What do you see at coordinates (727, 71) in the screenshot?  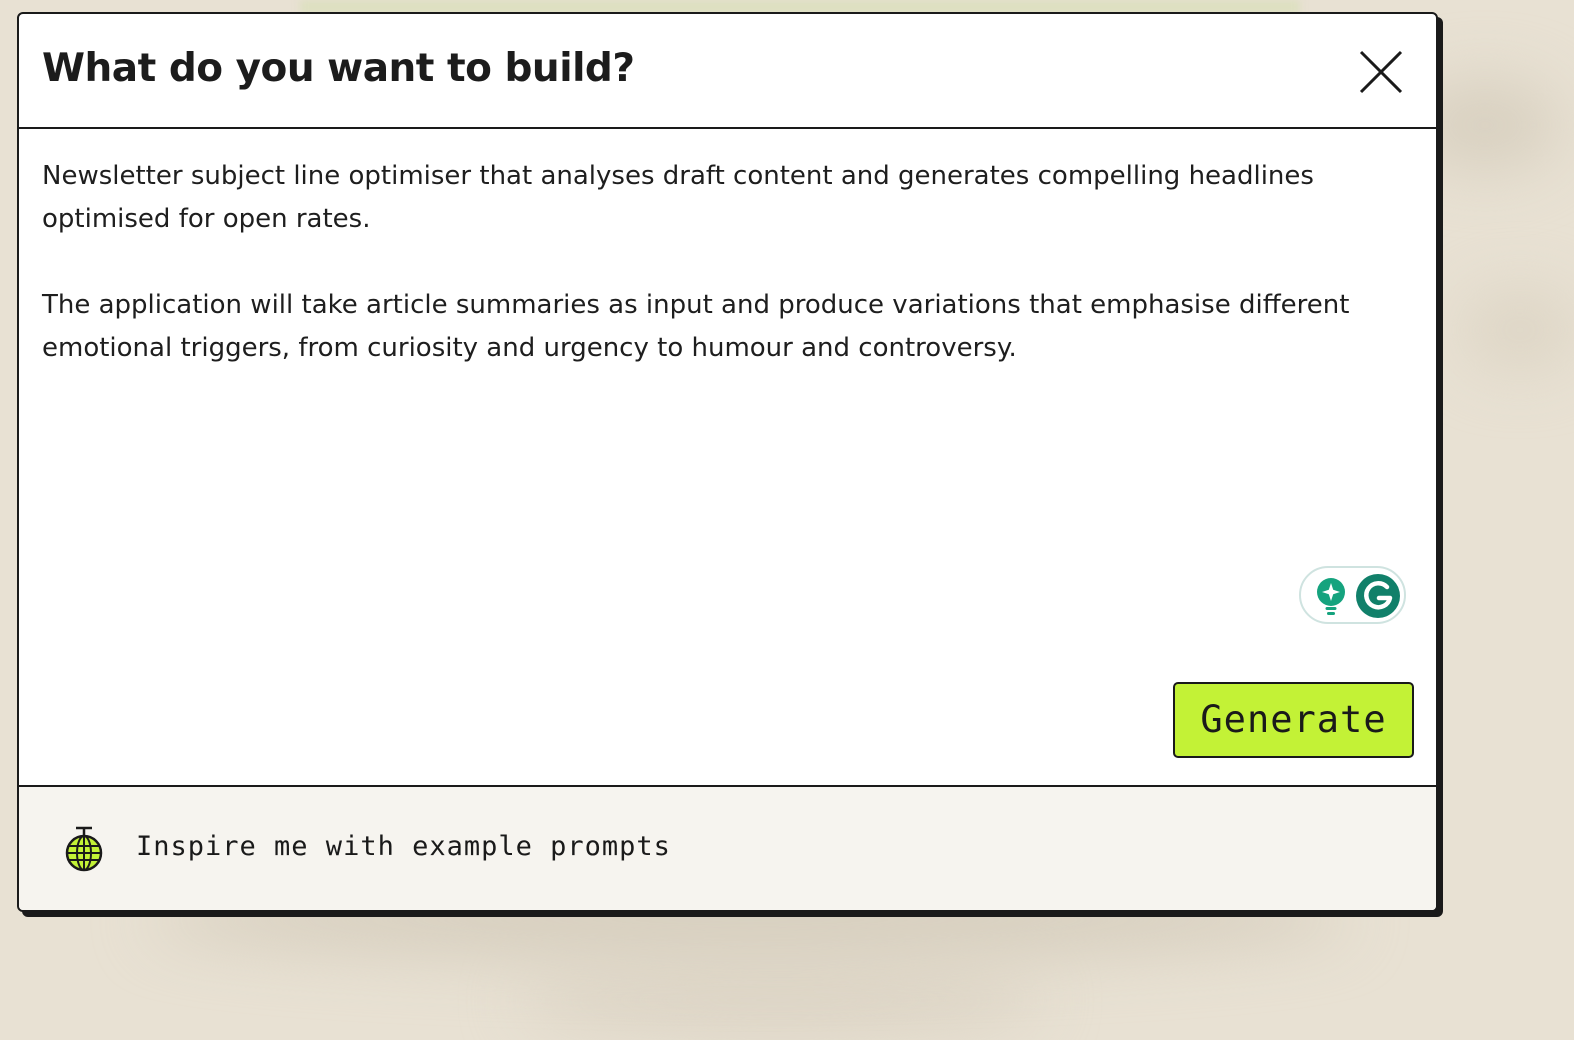 I see `dialog-header: What do you want to build?` at bounding box center [727, 71].